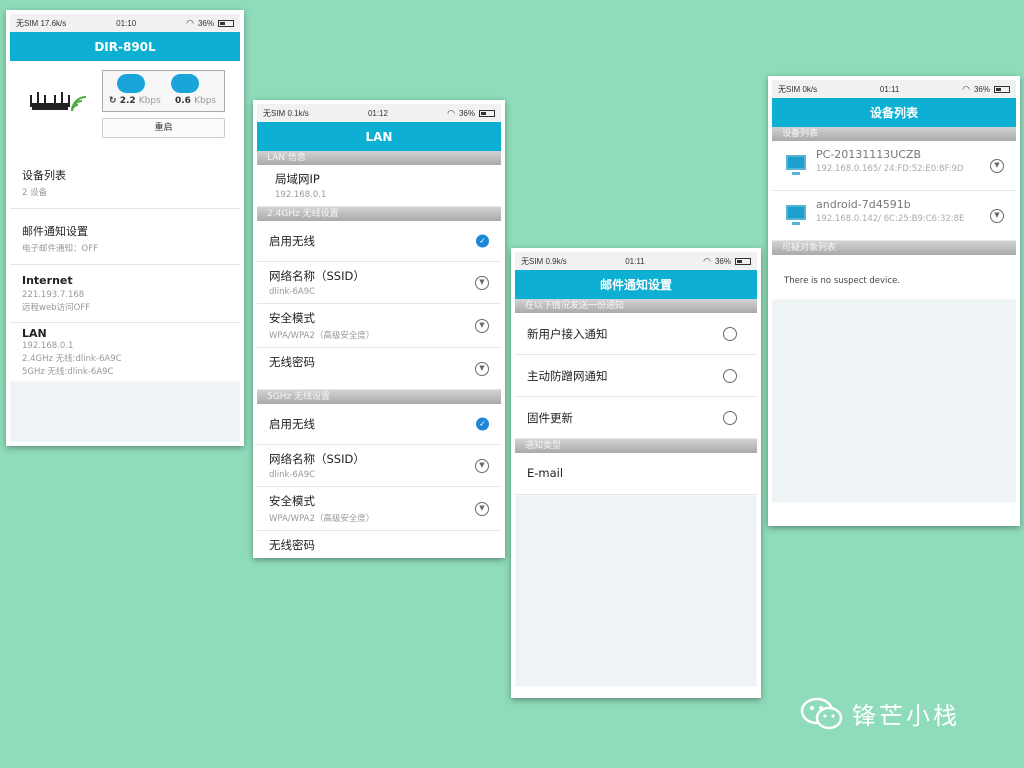  What do you see at coordinates (127, 101) in the screenshot?
I see `download-speed: 2.2` at bounding box center [127, 101].